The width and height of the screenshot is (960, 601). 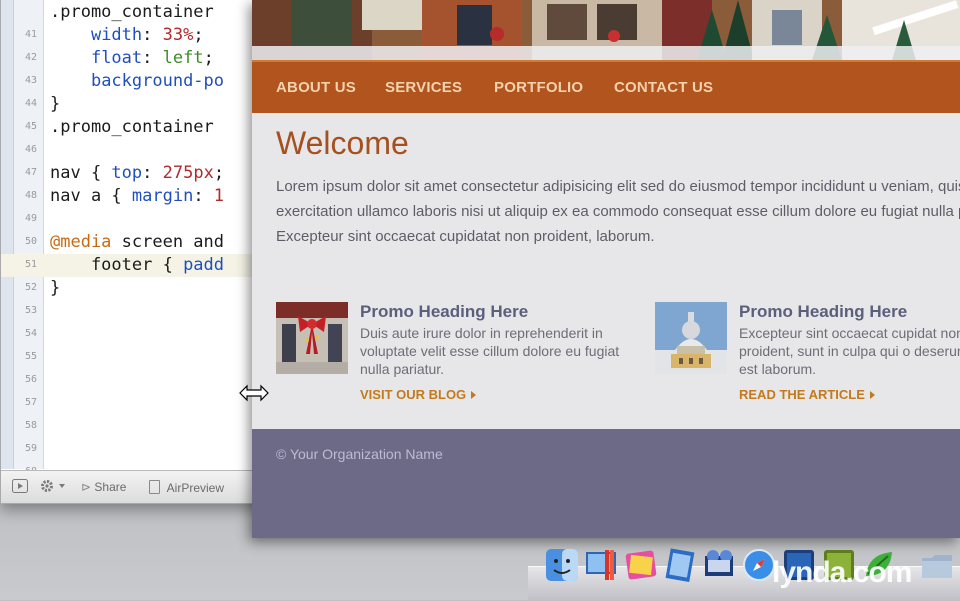 I want to click on code-text: background-po, so click(x=157, y=81).